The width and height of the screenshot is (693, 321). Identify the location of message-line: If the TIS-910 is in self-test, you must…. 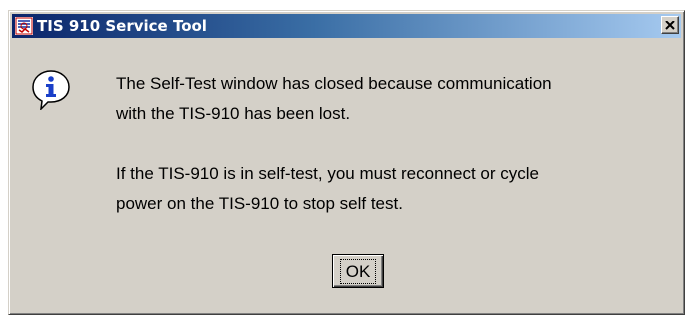
(327, 173).